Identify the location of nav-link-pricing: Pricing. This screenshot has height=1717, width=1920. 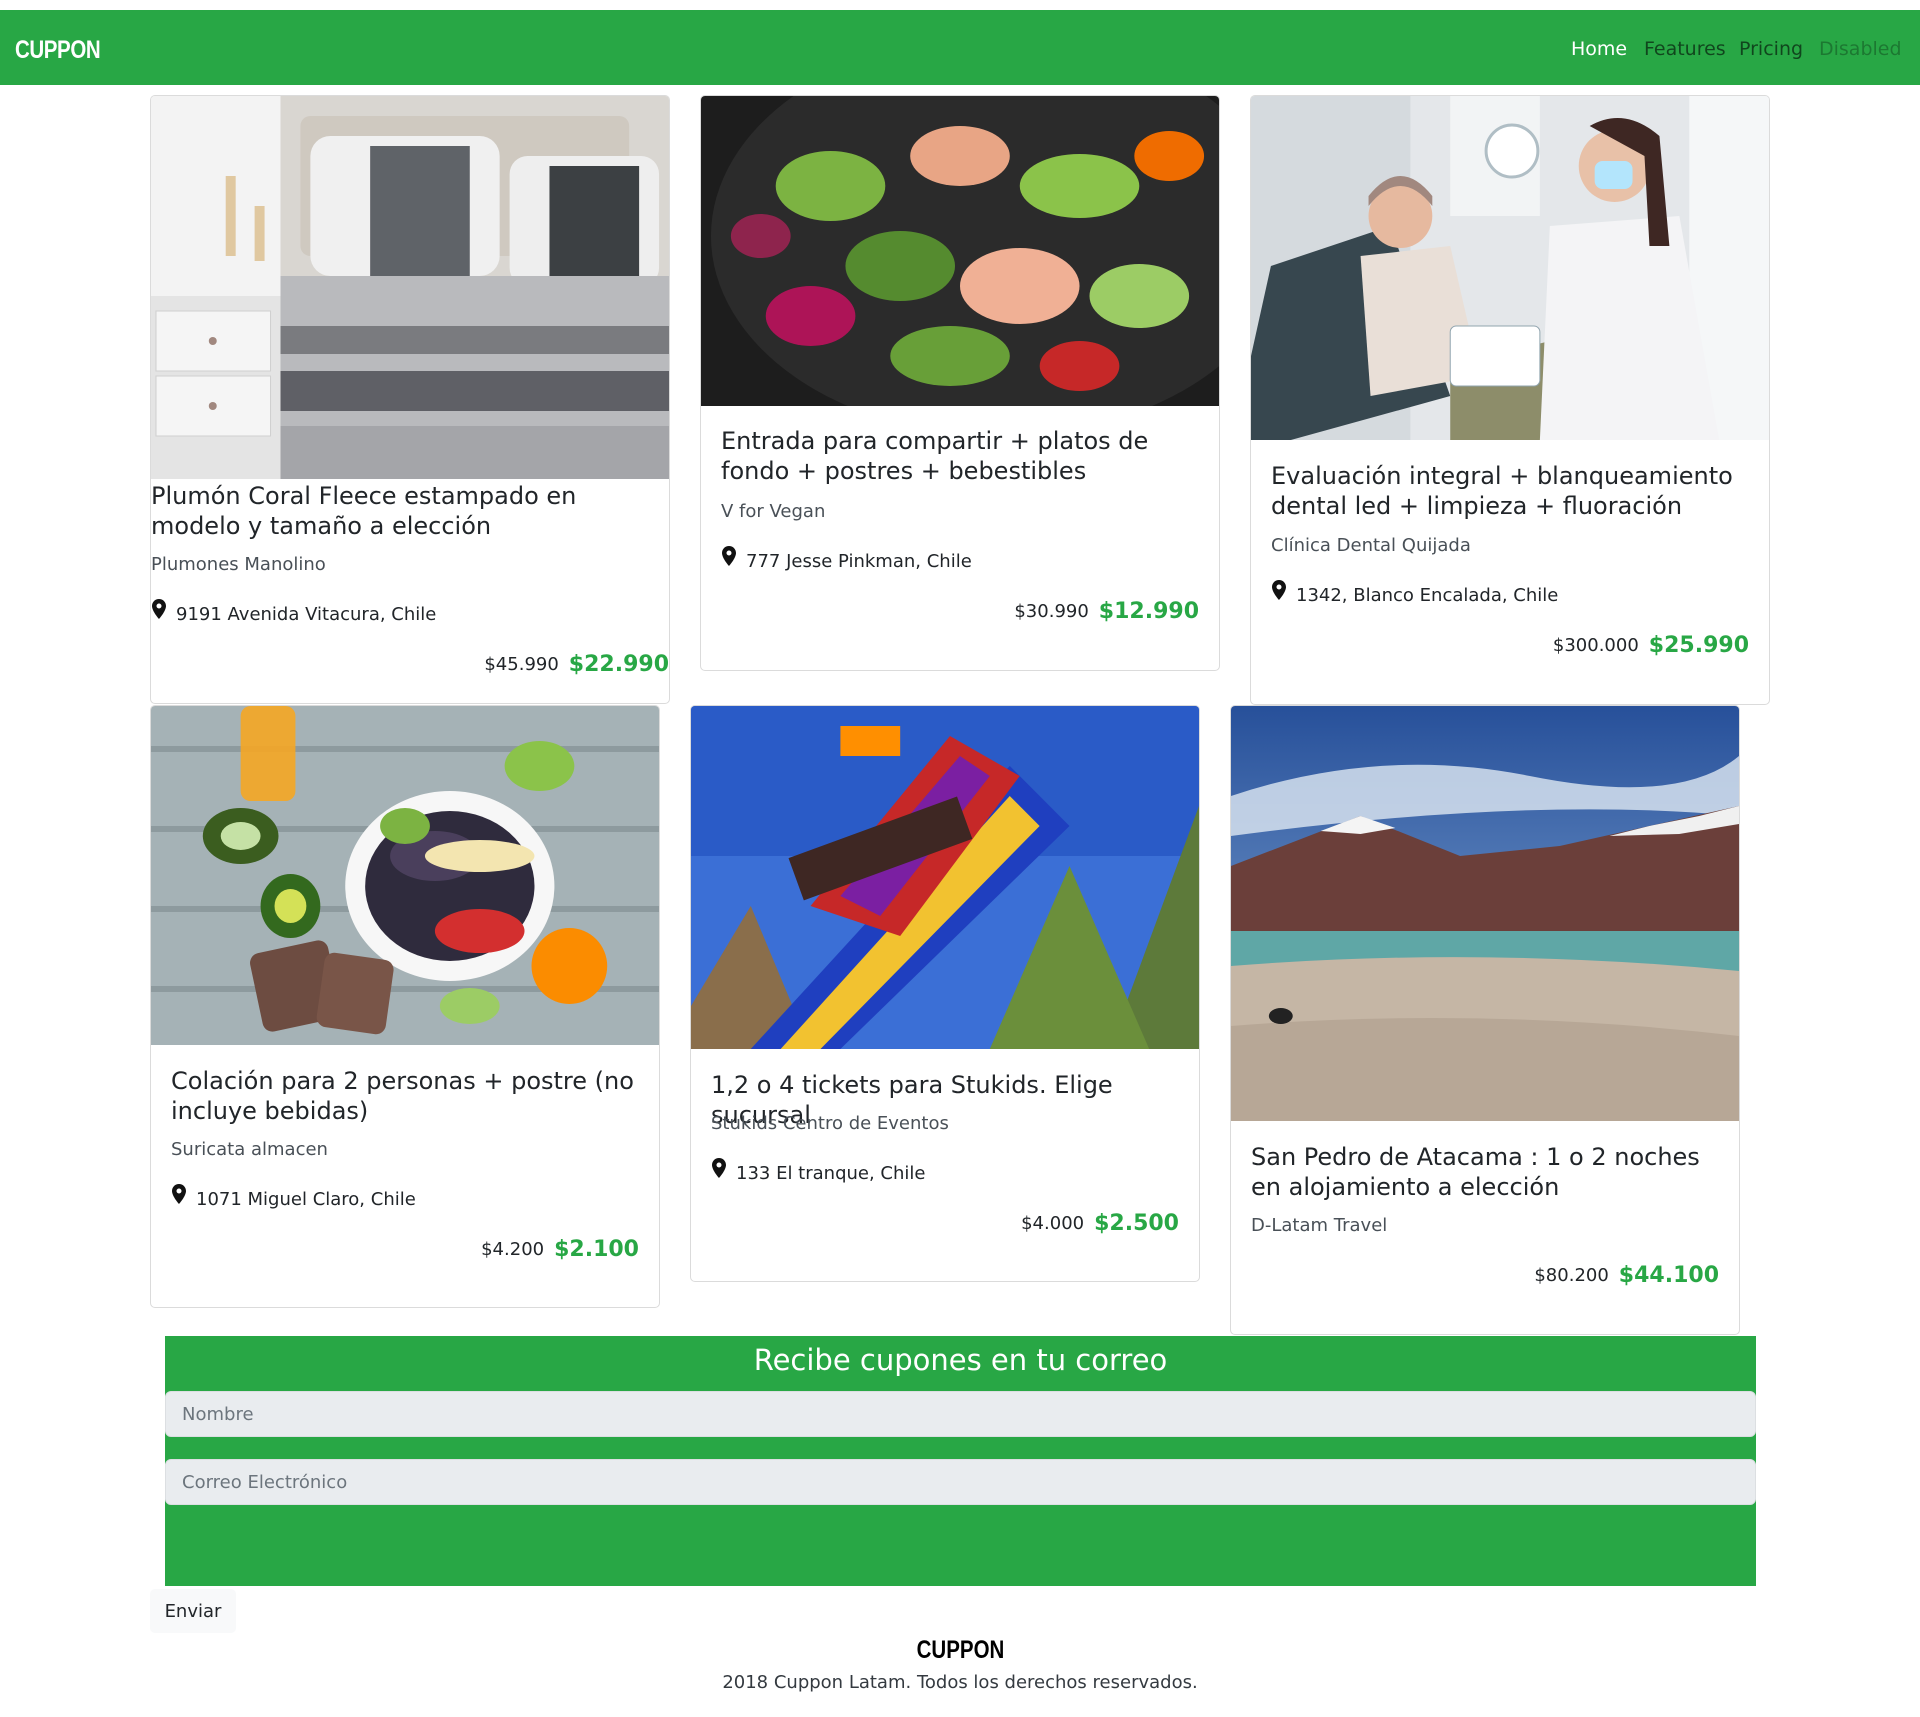
(1771, 49).